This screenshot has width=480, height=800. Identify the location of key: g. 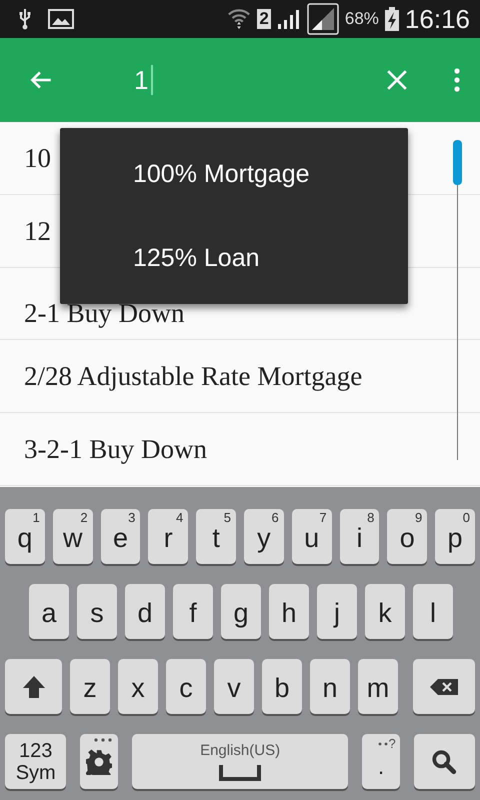
(241, 611).